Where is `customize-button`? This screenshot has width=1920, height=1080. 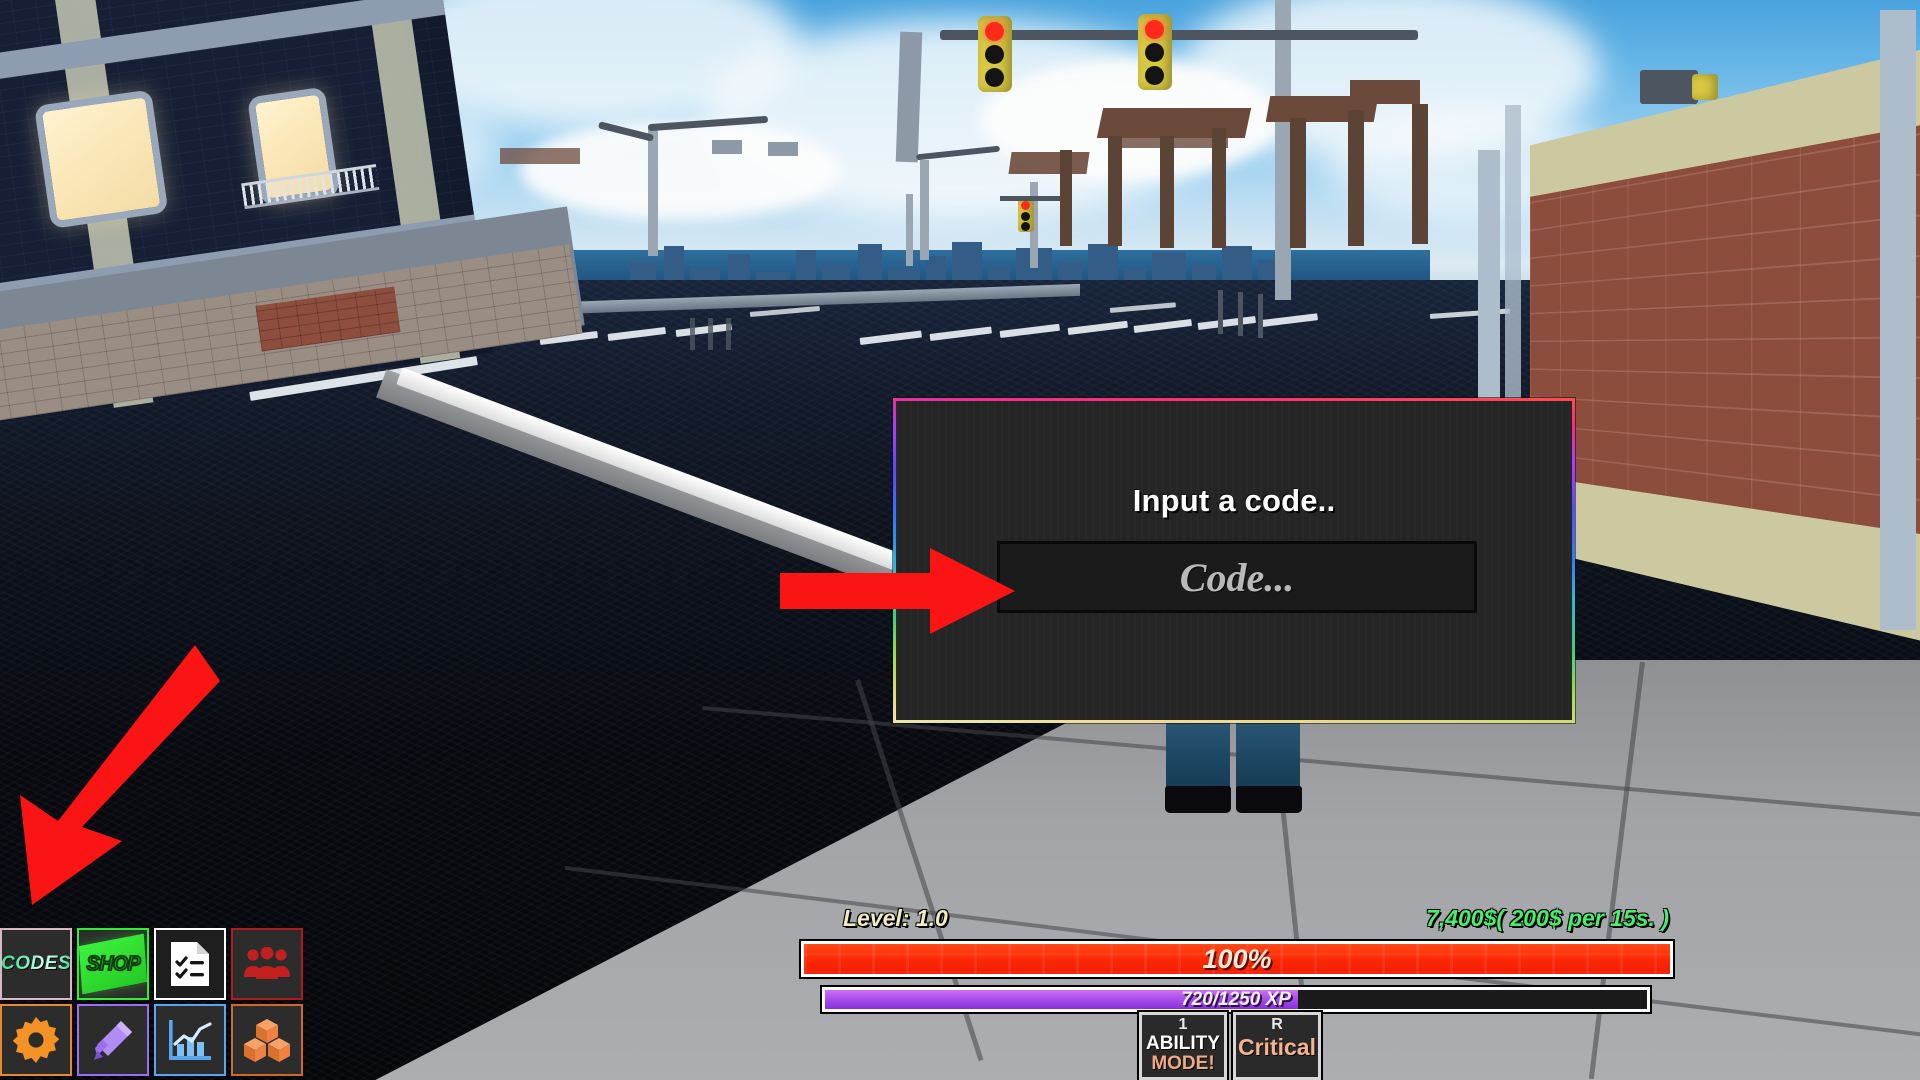
customize-button is located at coordinates (113, 1040).